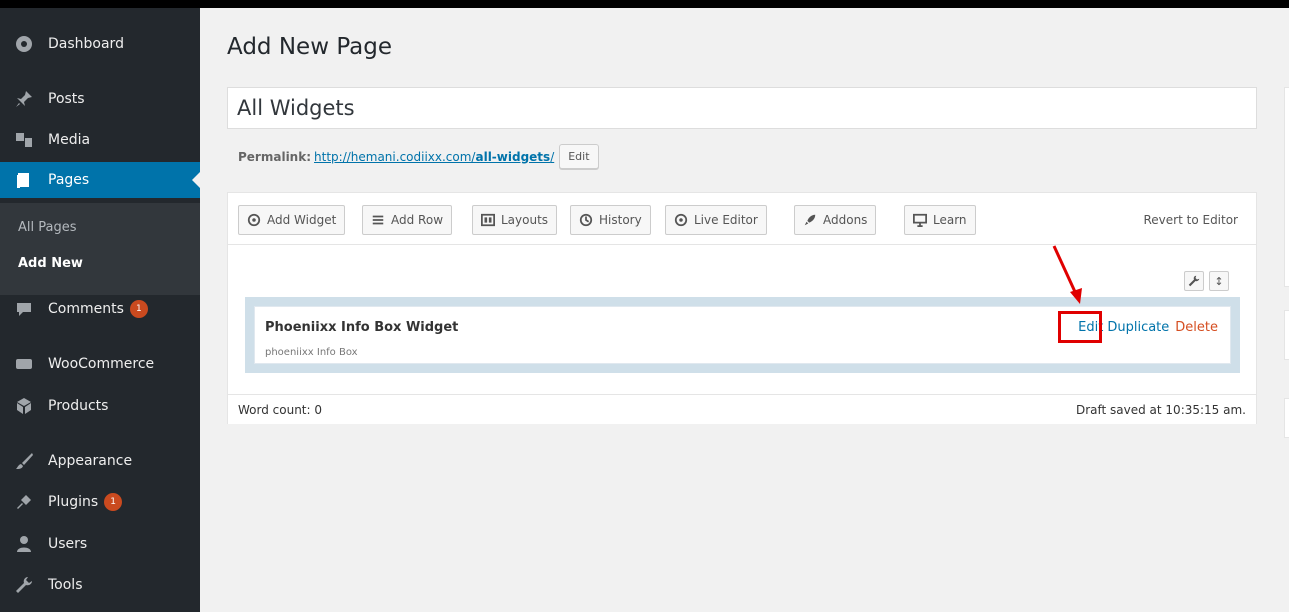 The height and width of the screenshot is (612, 1289). I want to click on add-widget-button: Add Widget, so click(292, 220).